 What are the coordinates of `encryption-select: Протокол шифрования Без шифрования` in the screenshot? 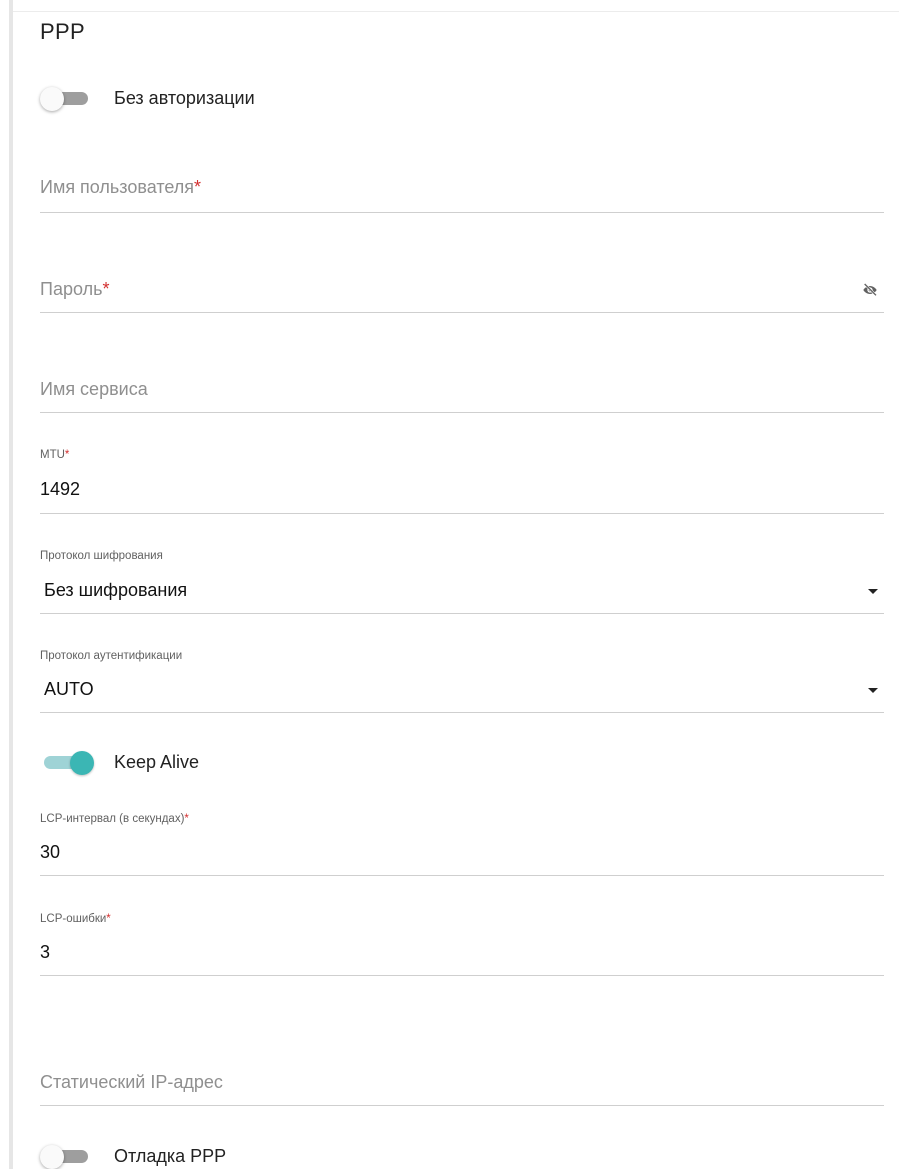 It's located at (462, 580).